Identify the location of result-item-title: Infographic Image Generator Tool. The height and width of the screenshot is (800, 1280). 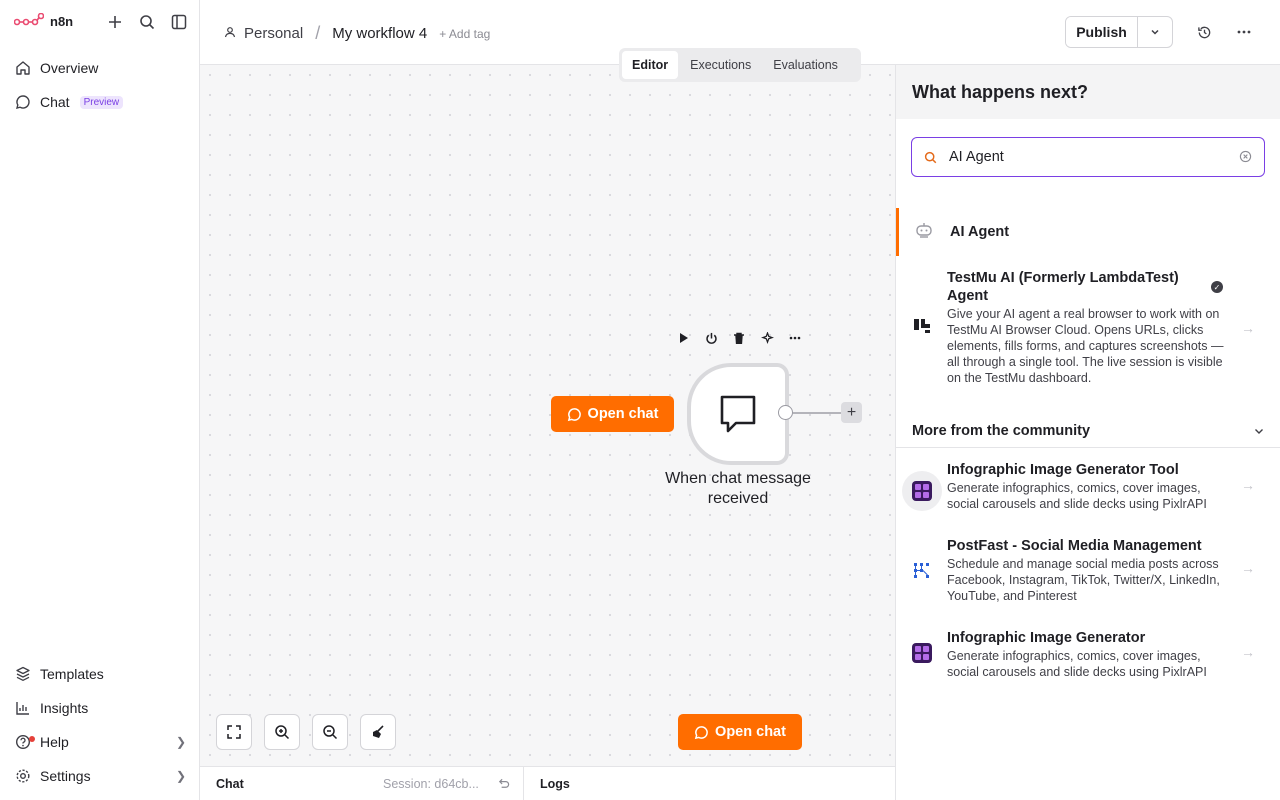
(1063, 470).